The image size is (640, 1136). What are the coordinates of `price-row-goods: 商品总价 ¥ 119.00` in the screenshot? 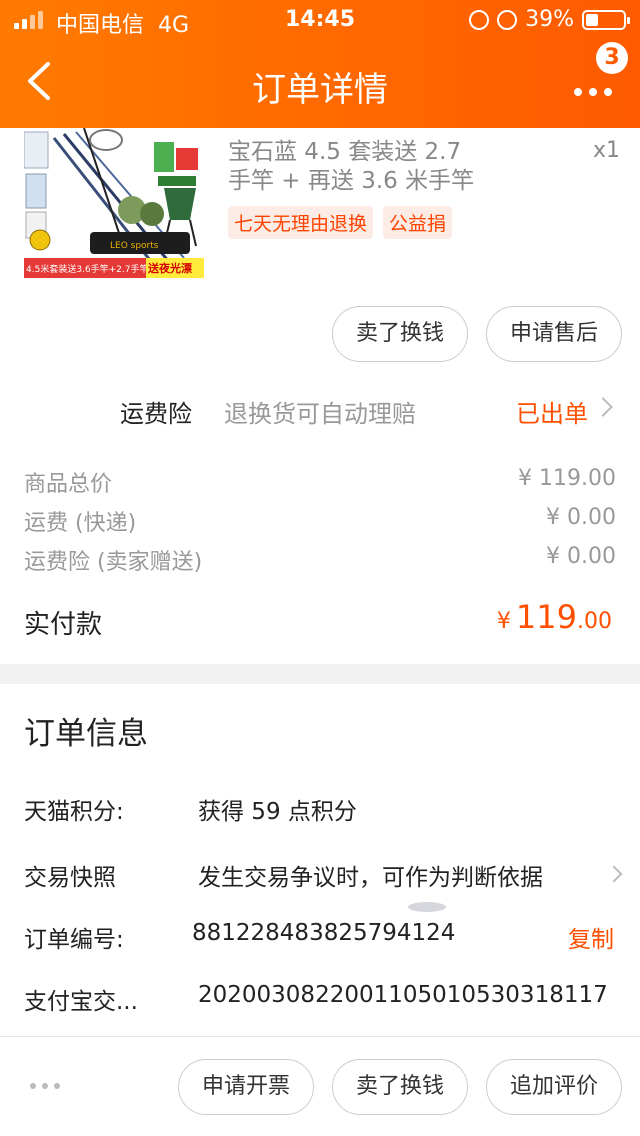 It's located at (320, 482).